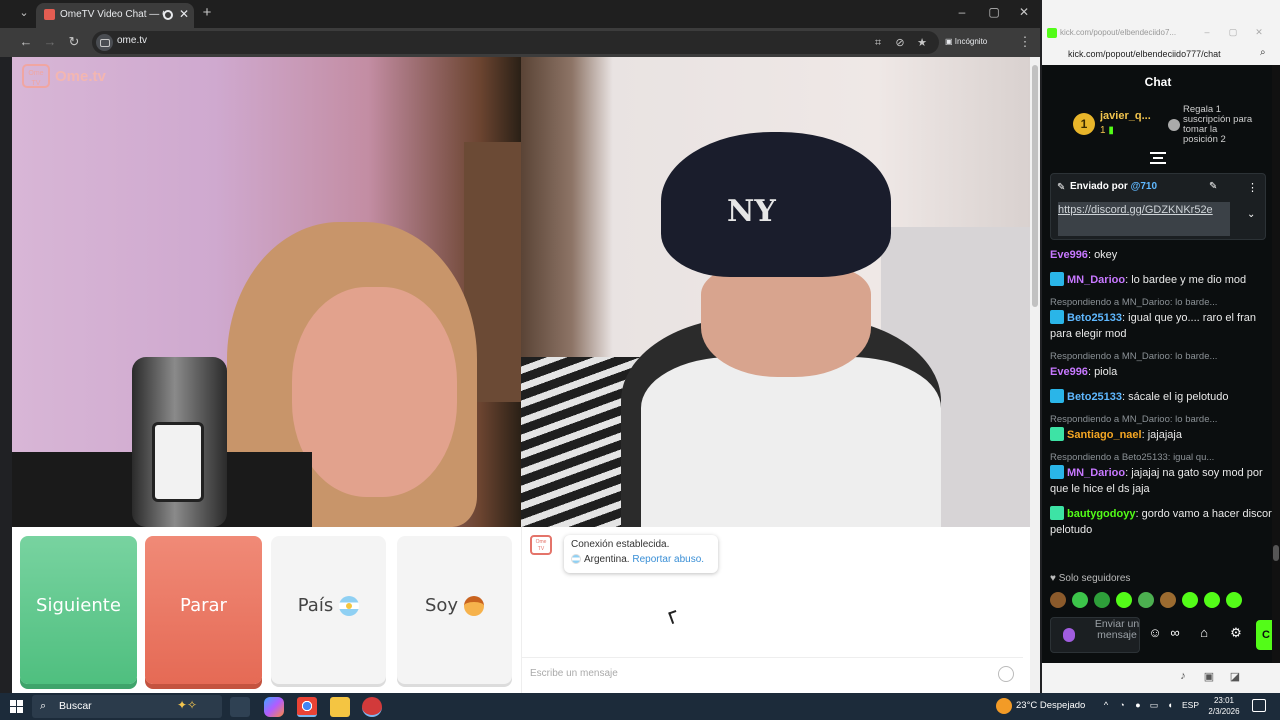  I want to click on tab-ometv: OmeTV Video Chat — Ome ✕, so click(115, 15).